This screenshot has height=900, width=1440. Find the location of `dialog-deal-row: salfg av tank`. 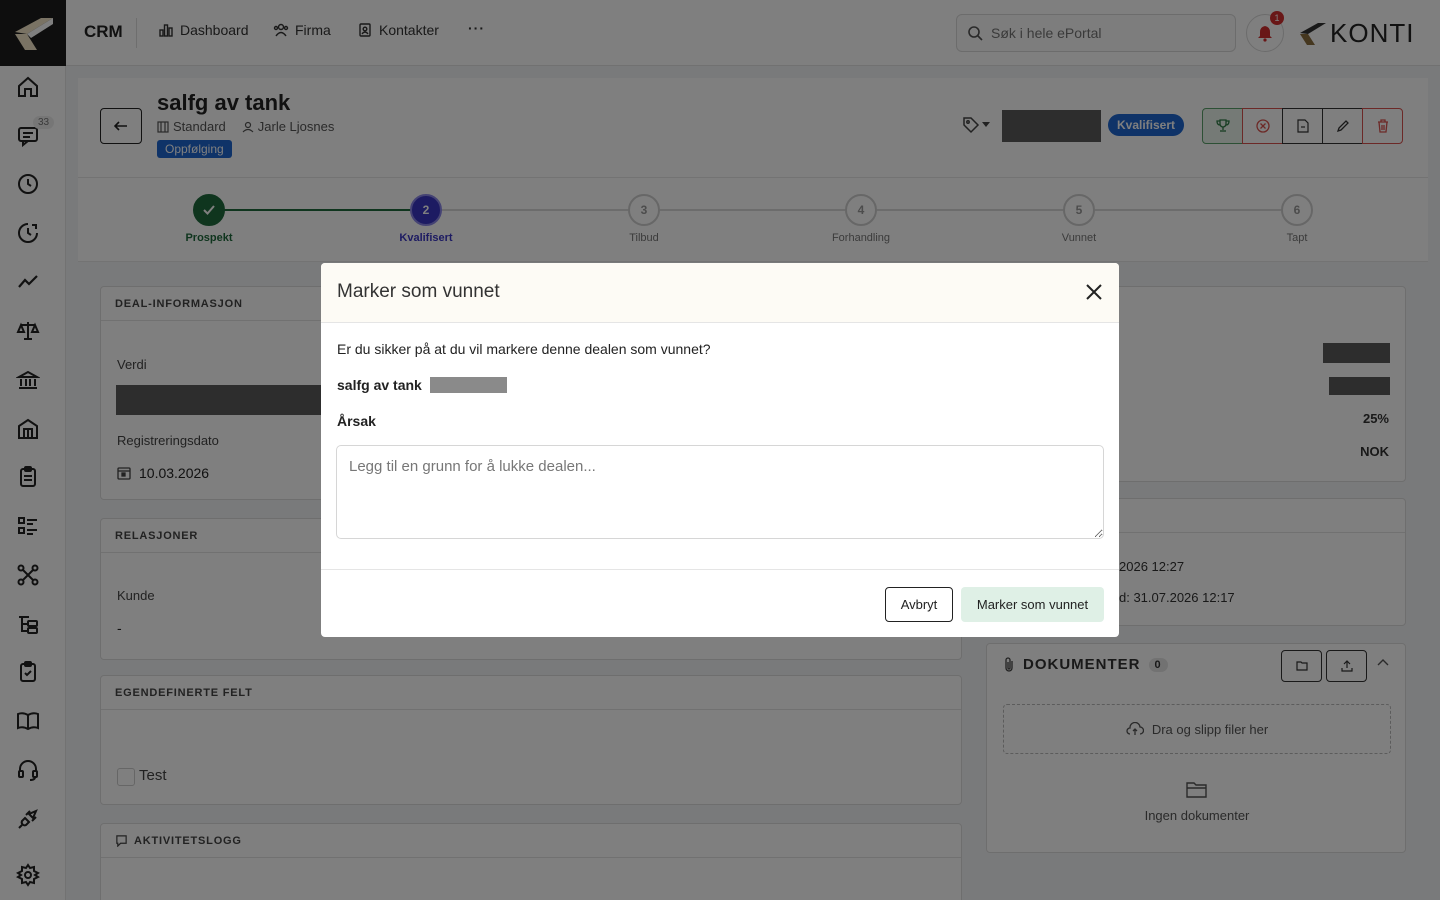

dialog-deal-row: salfg av tank is located at coordinates (422, 385).